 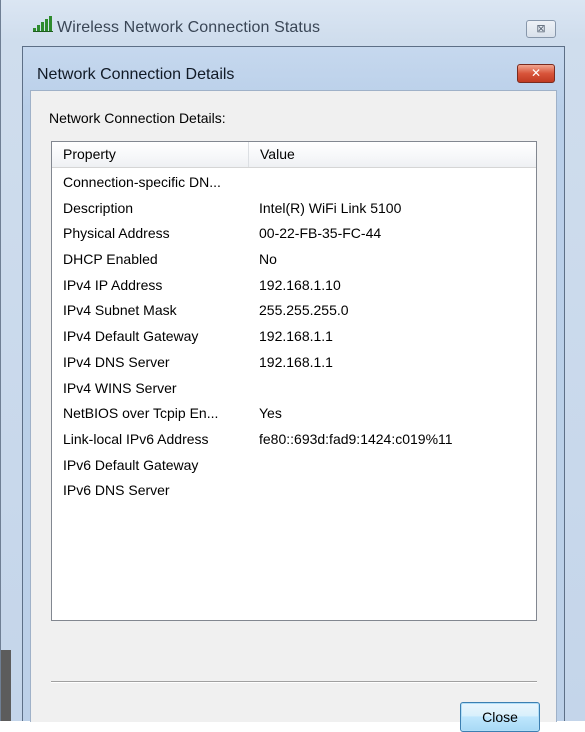 What do you see at coordinates (137, 118) in the screenshot?
I see `details-label: Network Connection Details:` at bounding box center [137, 118].